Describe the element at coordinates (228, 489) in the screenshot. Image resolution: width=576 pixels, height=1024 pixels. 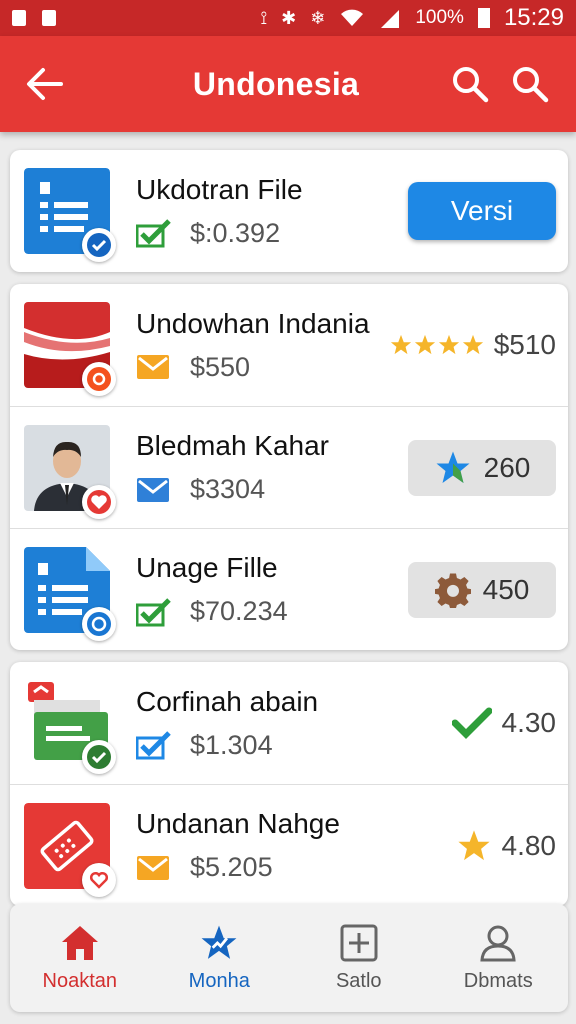
I see `item-price: $3304` at that location.